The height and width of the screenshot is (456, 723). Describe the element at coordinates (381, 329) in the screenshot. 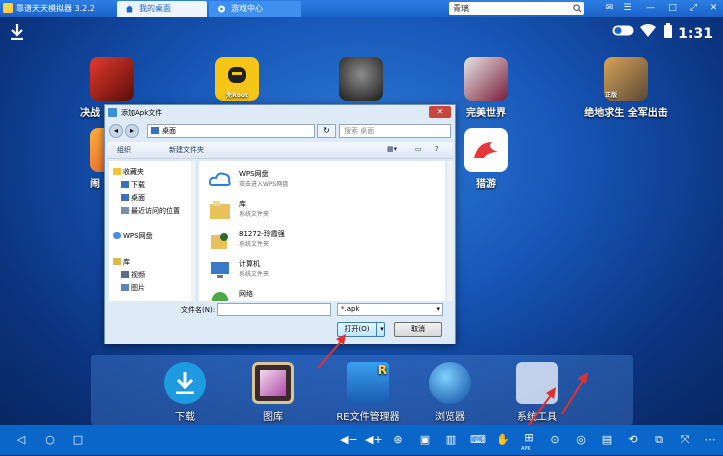

I see `open-dropdown-button: ▾` at that location.